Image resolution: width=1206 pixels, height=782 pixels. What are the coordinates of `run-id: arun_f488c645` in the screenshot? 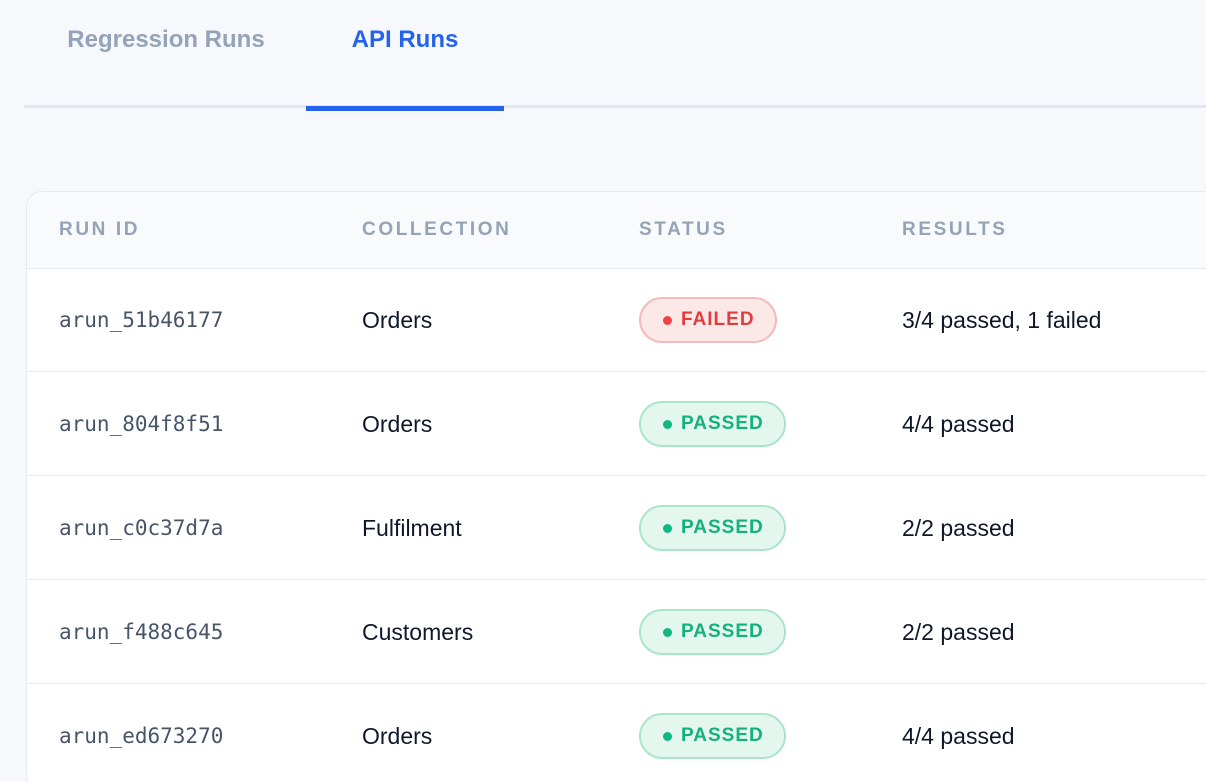 It's located at (141, 632).